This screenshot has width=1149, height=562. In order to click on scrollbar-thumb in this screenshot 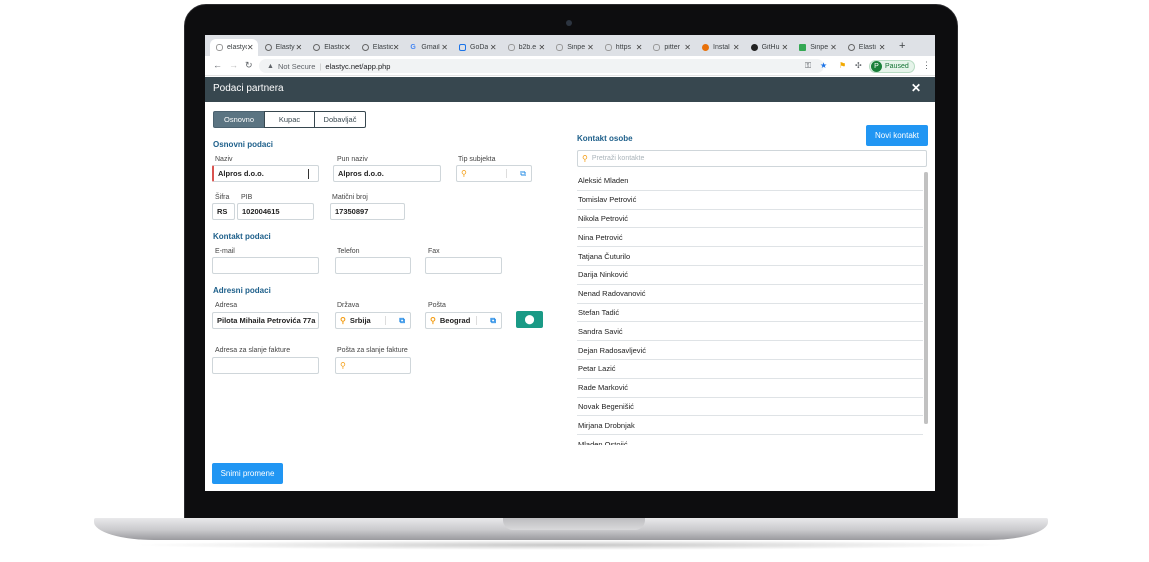, I will do `click(926, 298)`.